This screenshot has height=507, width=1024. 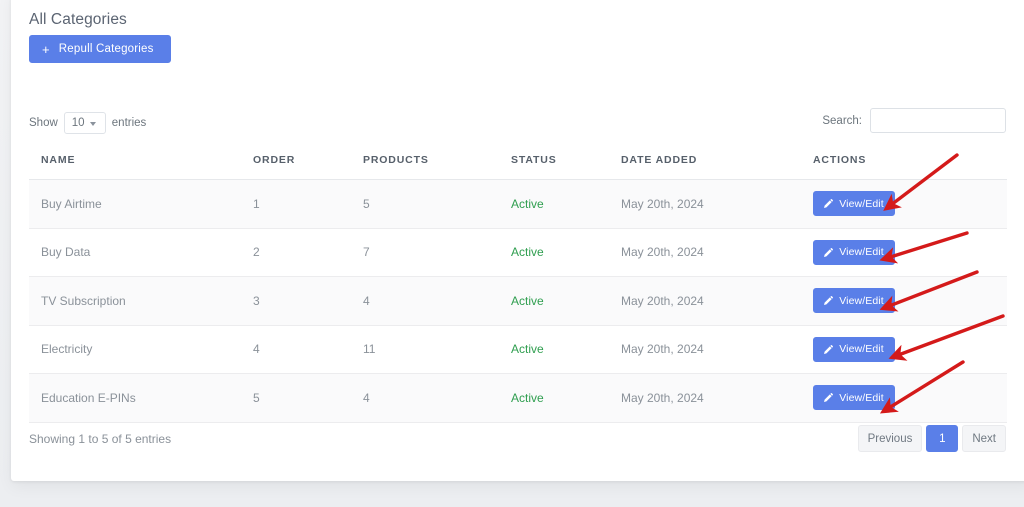 I want to click on page-length-select: 10, so click(x=84, y=123).